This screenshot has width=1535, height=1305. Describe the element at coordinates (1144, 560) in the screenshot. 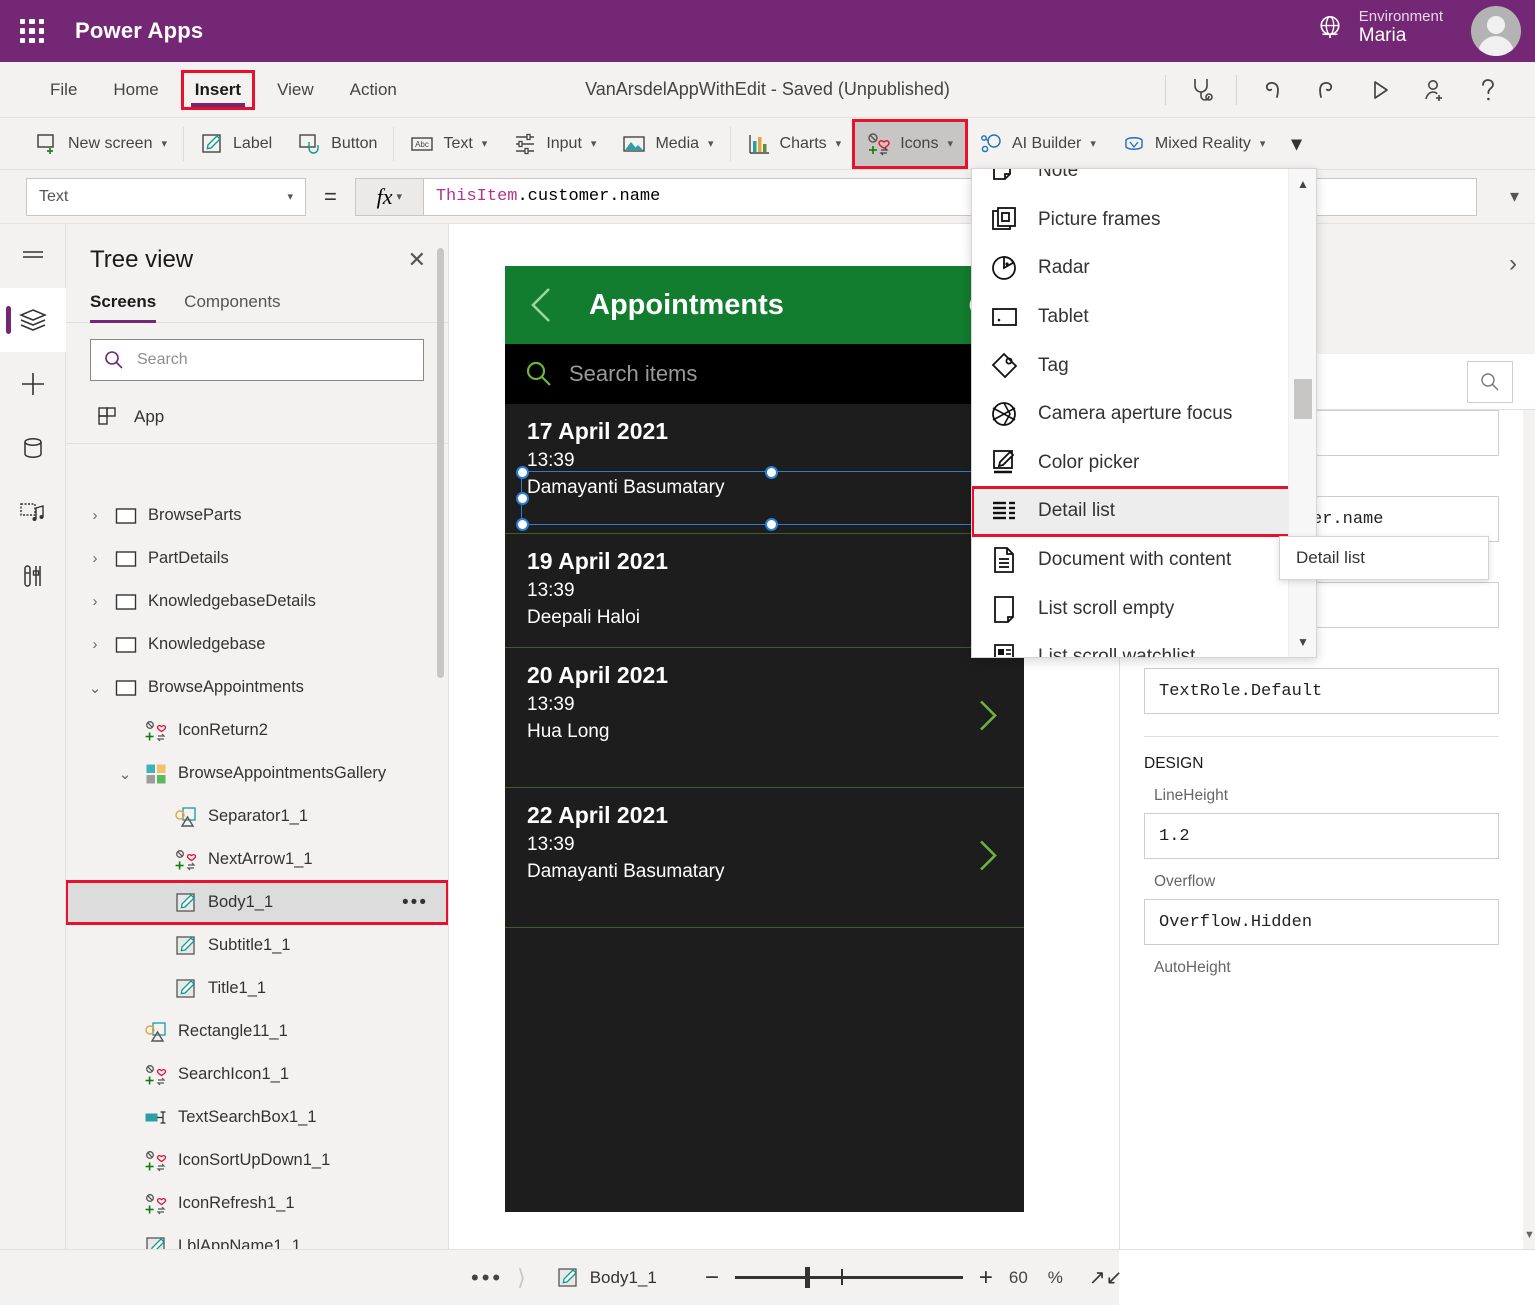

I see `icon-menu-item-document-with-content: Document with content` at that location.